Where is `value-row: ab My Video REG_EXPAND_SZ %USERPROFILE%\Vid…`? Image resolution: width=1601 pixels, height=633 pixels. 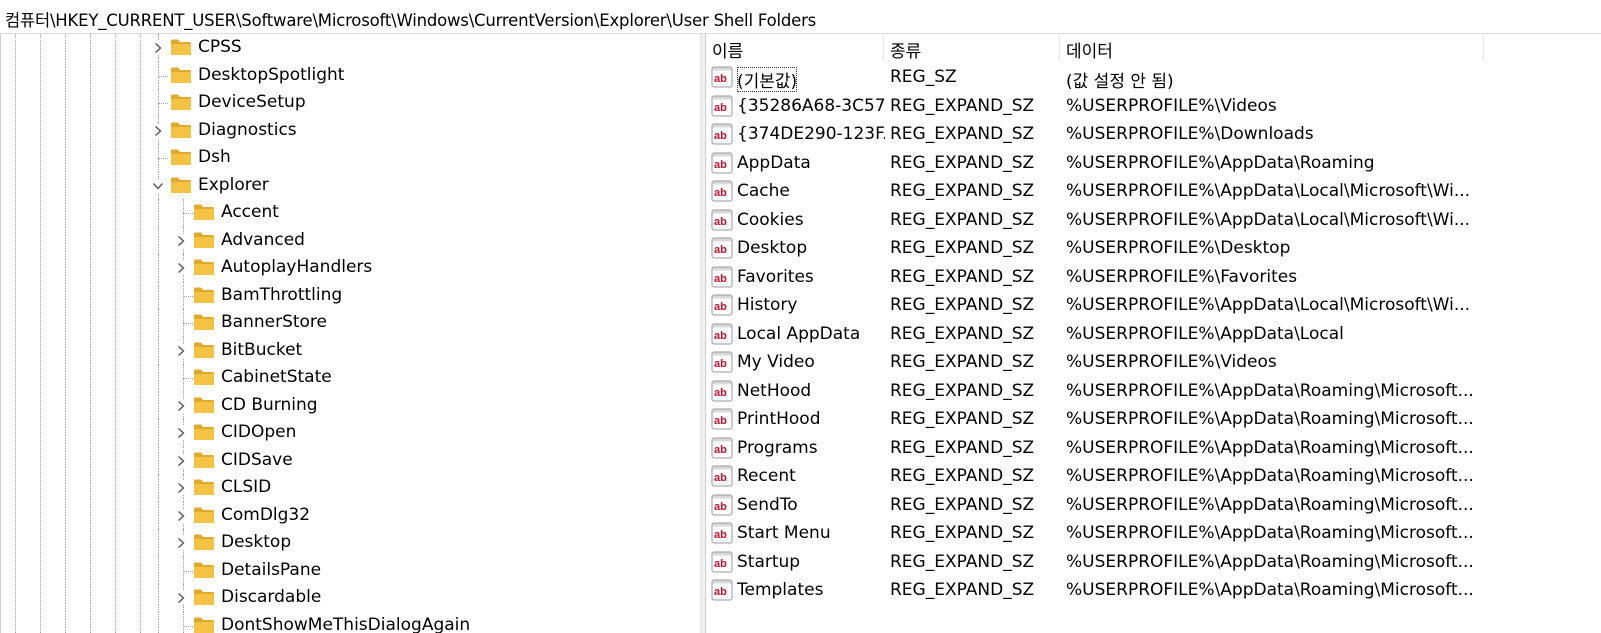 value-row: ab My Video REG_EXPAND_SZ %USERPROFILE%\Vid… is located at coordinates (1153, 362).